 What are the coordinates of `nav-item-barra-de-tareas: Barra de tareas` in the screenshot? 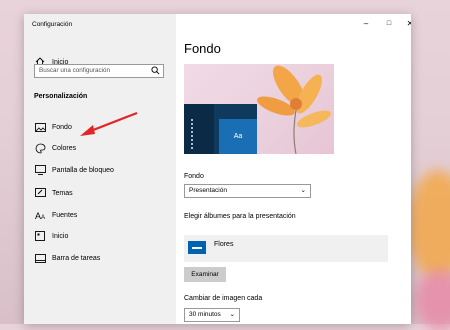 It's located at (100, 258).